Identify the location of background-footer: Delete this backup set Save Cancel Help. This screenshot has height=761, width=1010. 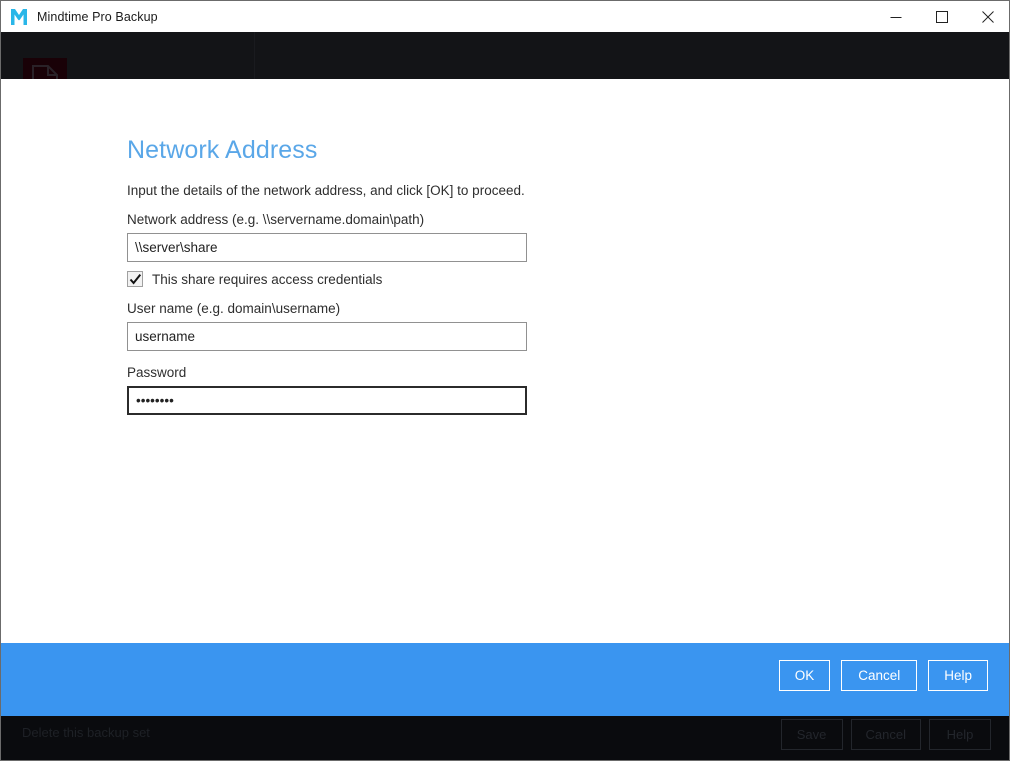
(505, 734).